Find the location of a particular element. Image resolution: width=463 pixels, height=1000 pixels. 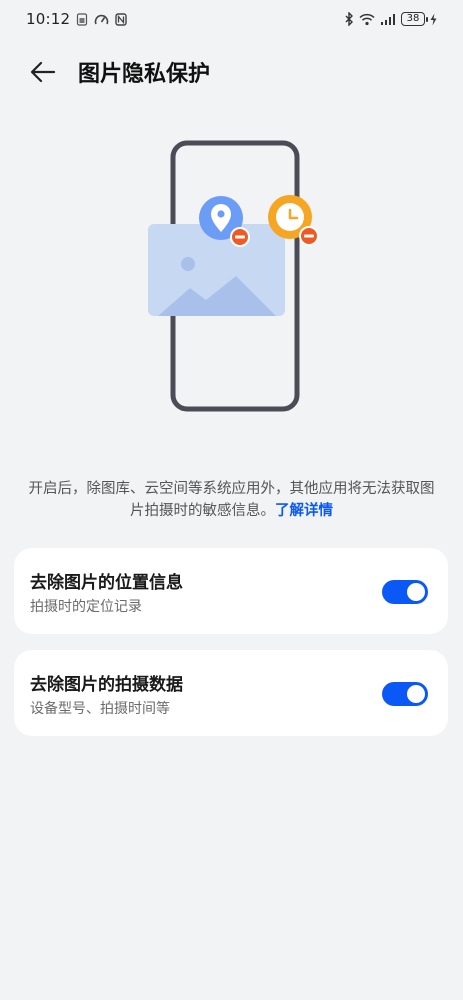

status-left: 10:12 is located at coordinates (76, 19).